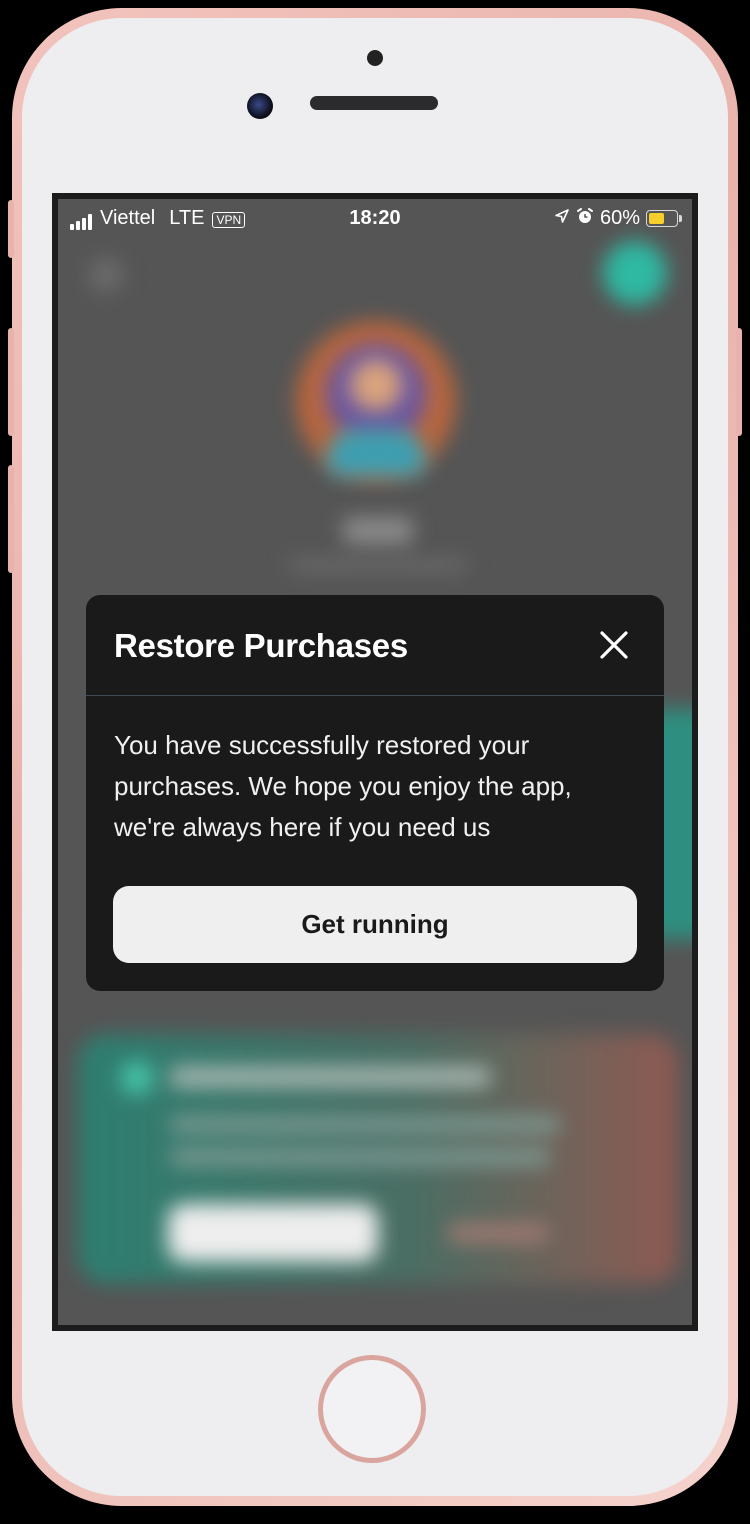  I want to click on status-bar: Viettel LTE VPN 18:20 60%, so click(375, 218).